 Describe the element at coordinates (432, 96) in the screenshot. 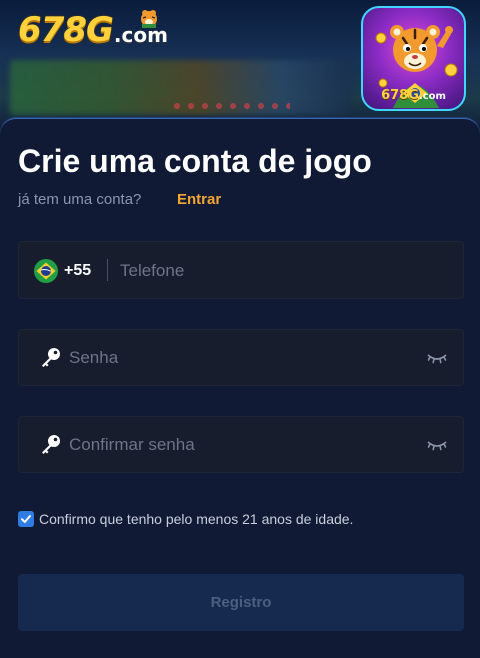

I see `app-icon-domain: .com` at that location.